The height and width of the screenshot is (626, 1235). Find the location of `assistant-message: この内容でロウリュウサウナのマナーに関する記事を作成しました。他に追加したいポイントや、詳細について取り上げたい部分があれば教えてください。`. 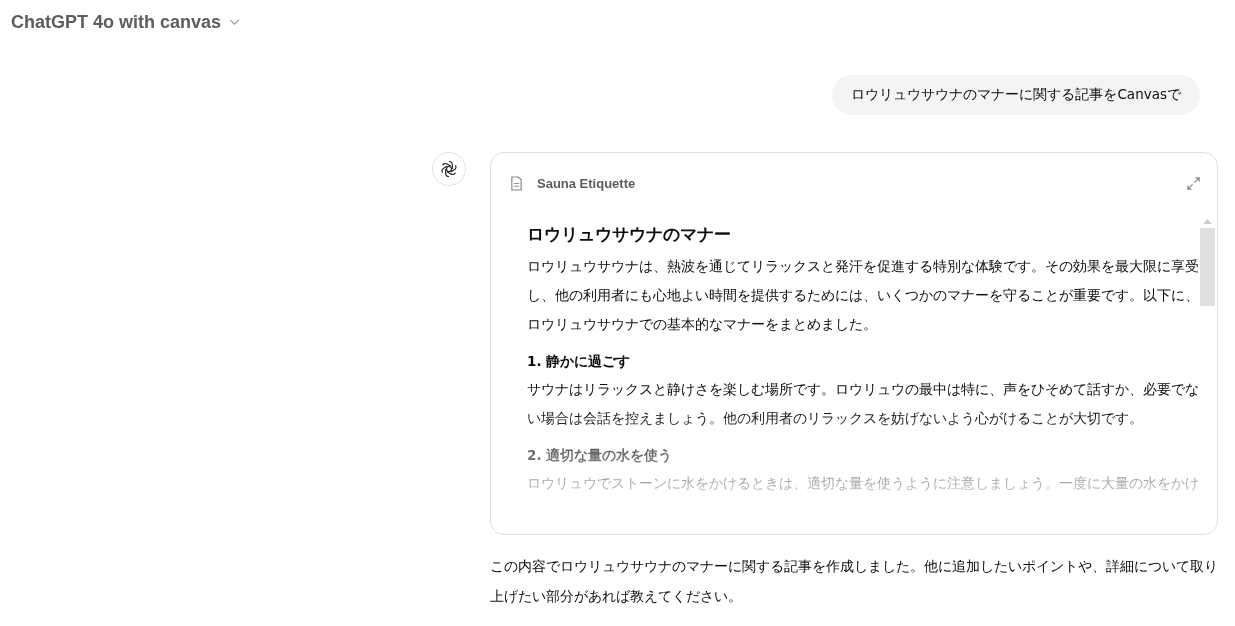

assistant-message: この内容でロウリュウサウナのマナーに関する記事を作成しました。他に追加したいポイントや、詳細について取り上げたい部分があれば教えてください。 is located at coordinates (854, 581).